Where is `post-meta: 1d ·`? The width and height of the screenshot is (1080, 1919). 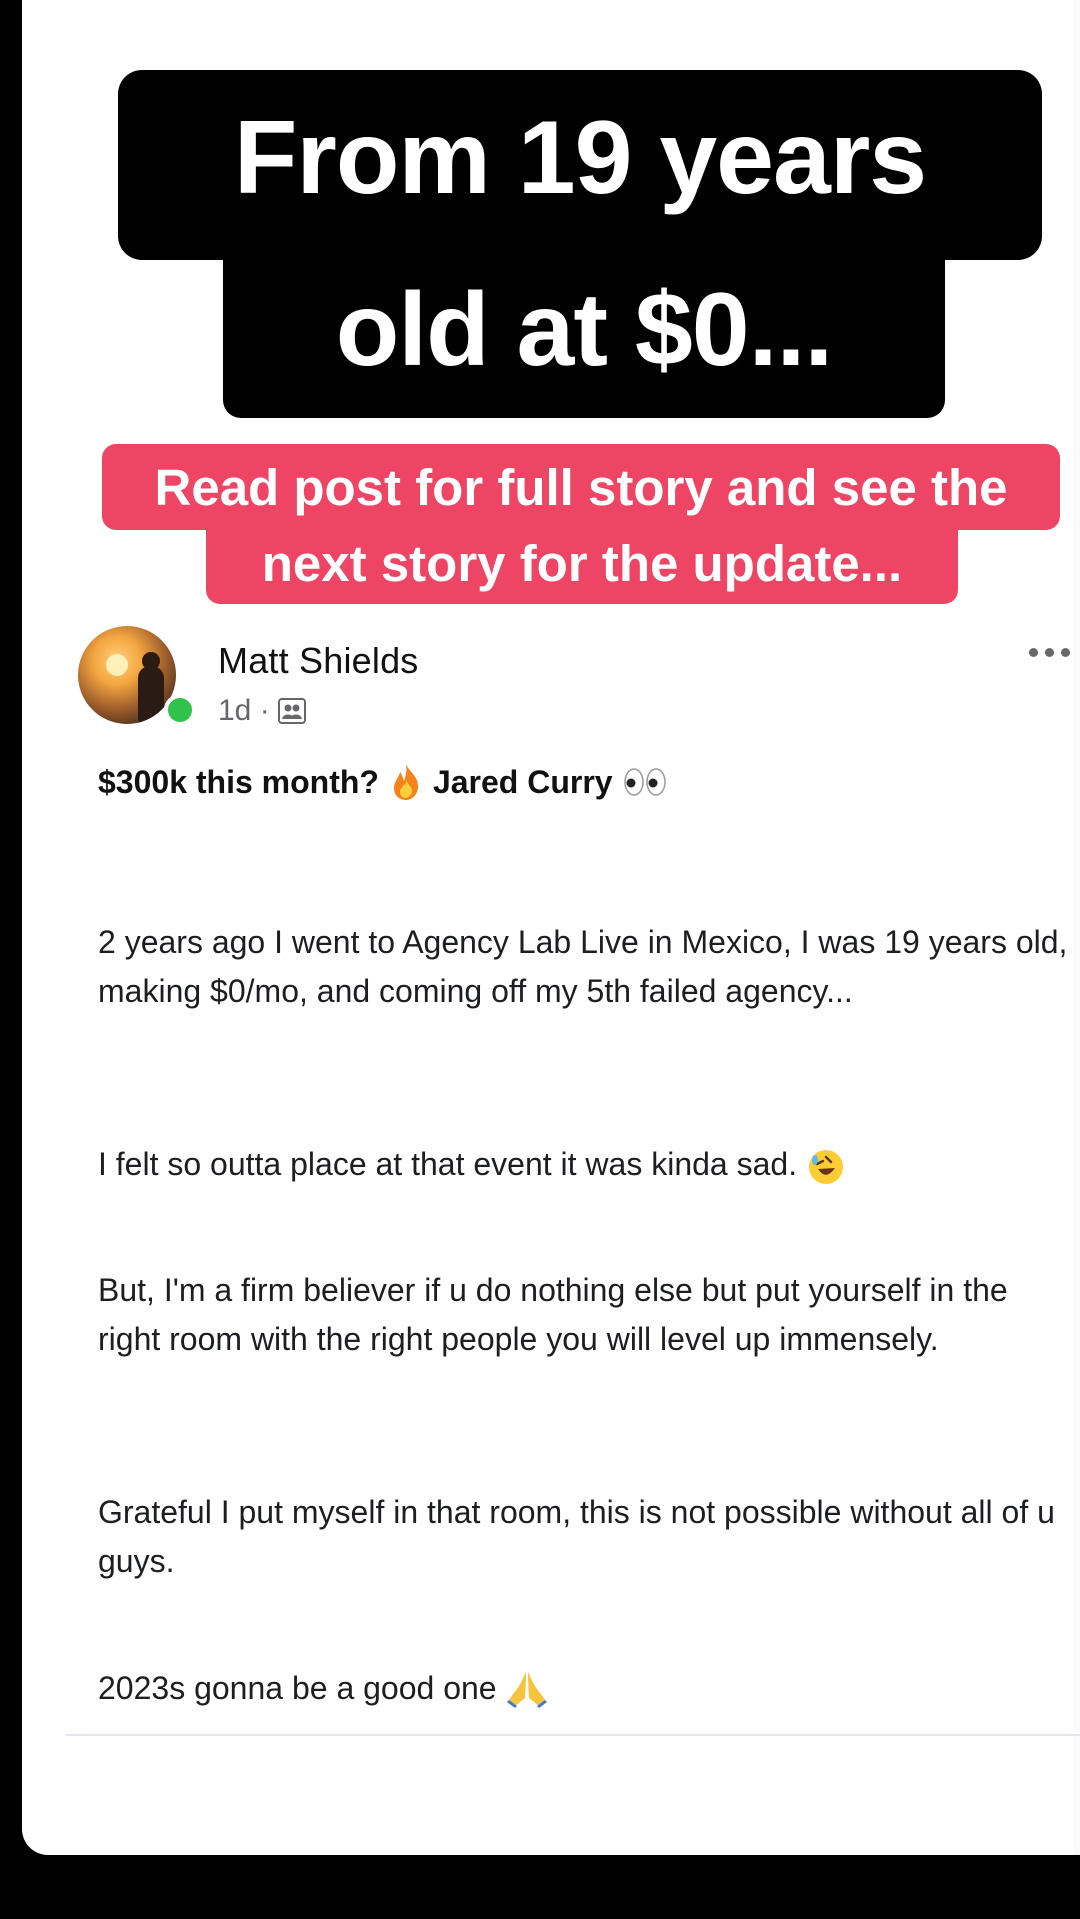 post-meta: 1d · is located at coordinates (262, 711).